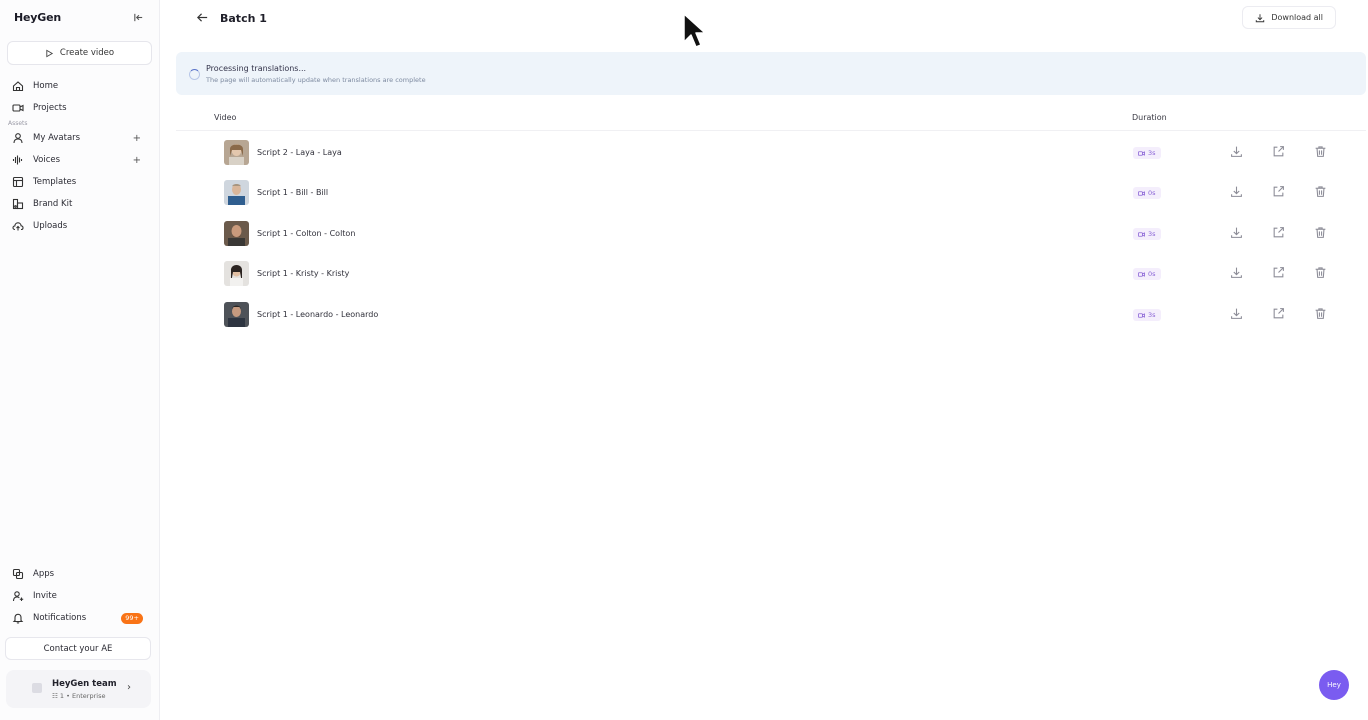 Image resolution: width=1368 pixels, height=720 pixels. I want to click on assets-section-label: Assets, so click(18, 123).